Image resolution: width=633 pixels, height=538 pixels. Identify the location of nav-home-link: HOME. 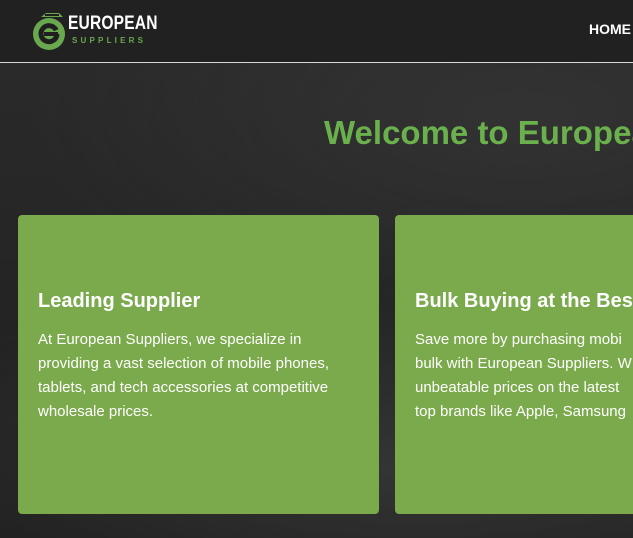
(610, 29).